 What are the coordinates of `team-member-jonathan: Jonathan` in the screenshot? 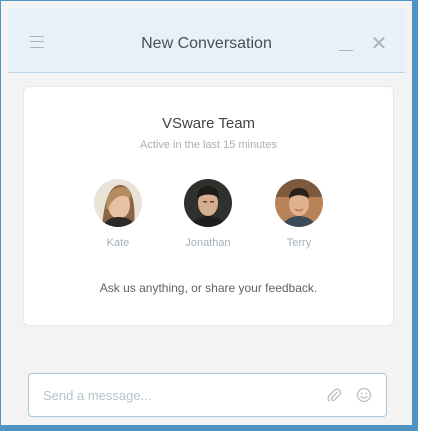 It's located at (208, 214).